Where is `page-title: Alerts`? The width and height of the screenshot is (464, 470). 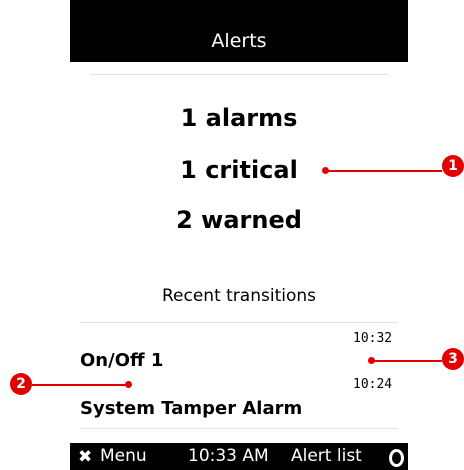
page-title: Alerts is located at coordinates (239, 41).